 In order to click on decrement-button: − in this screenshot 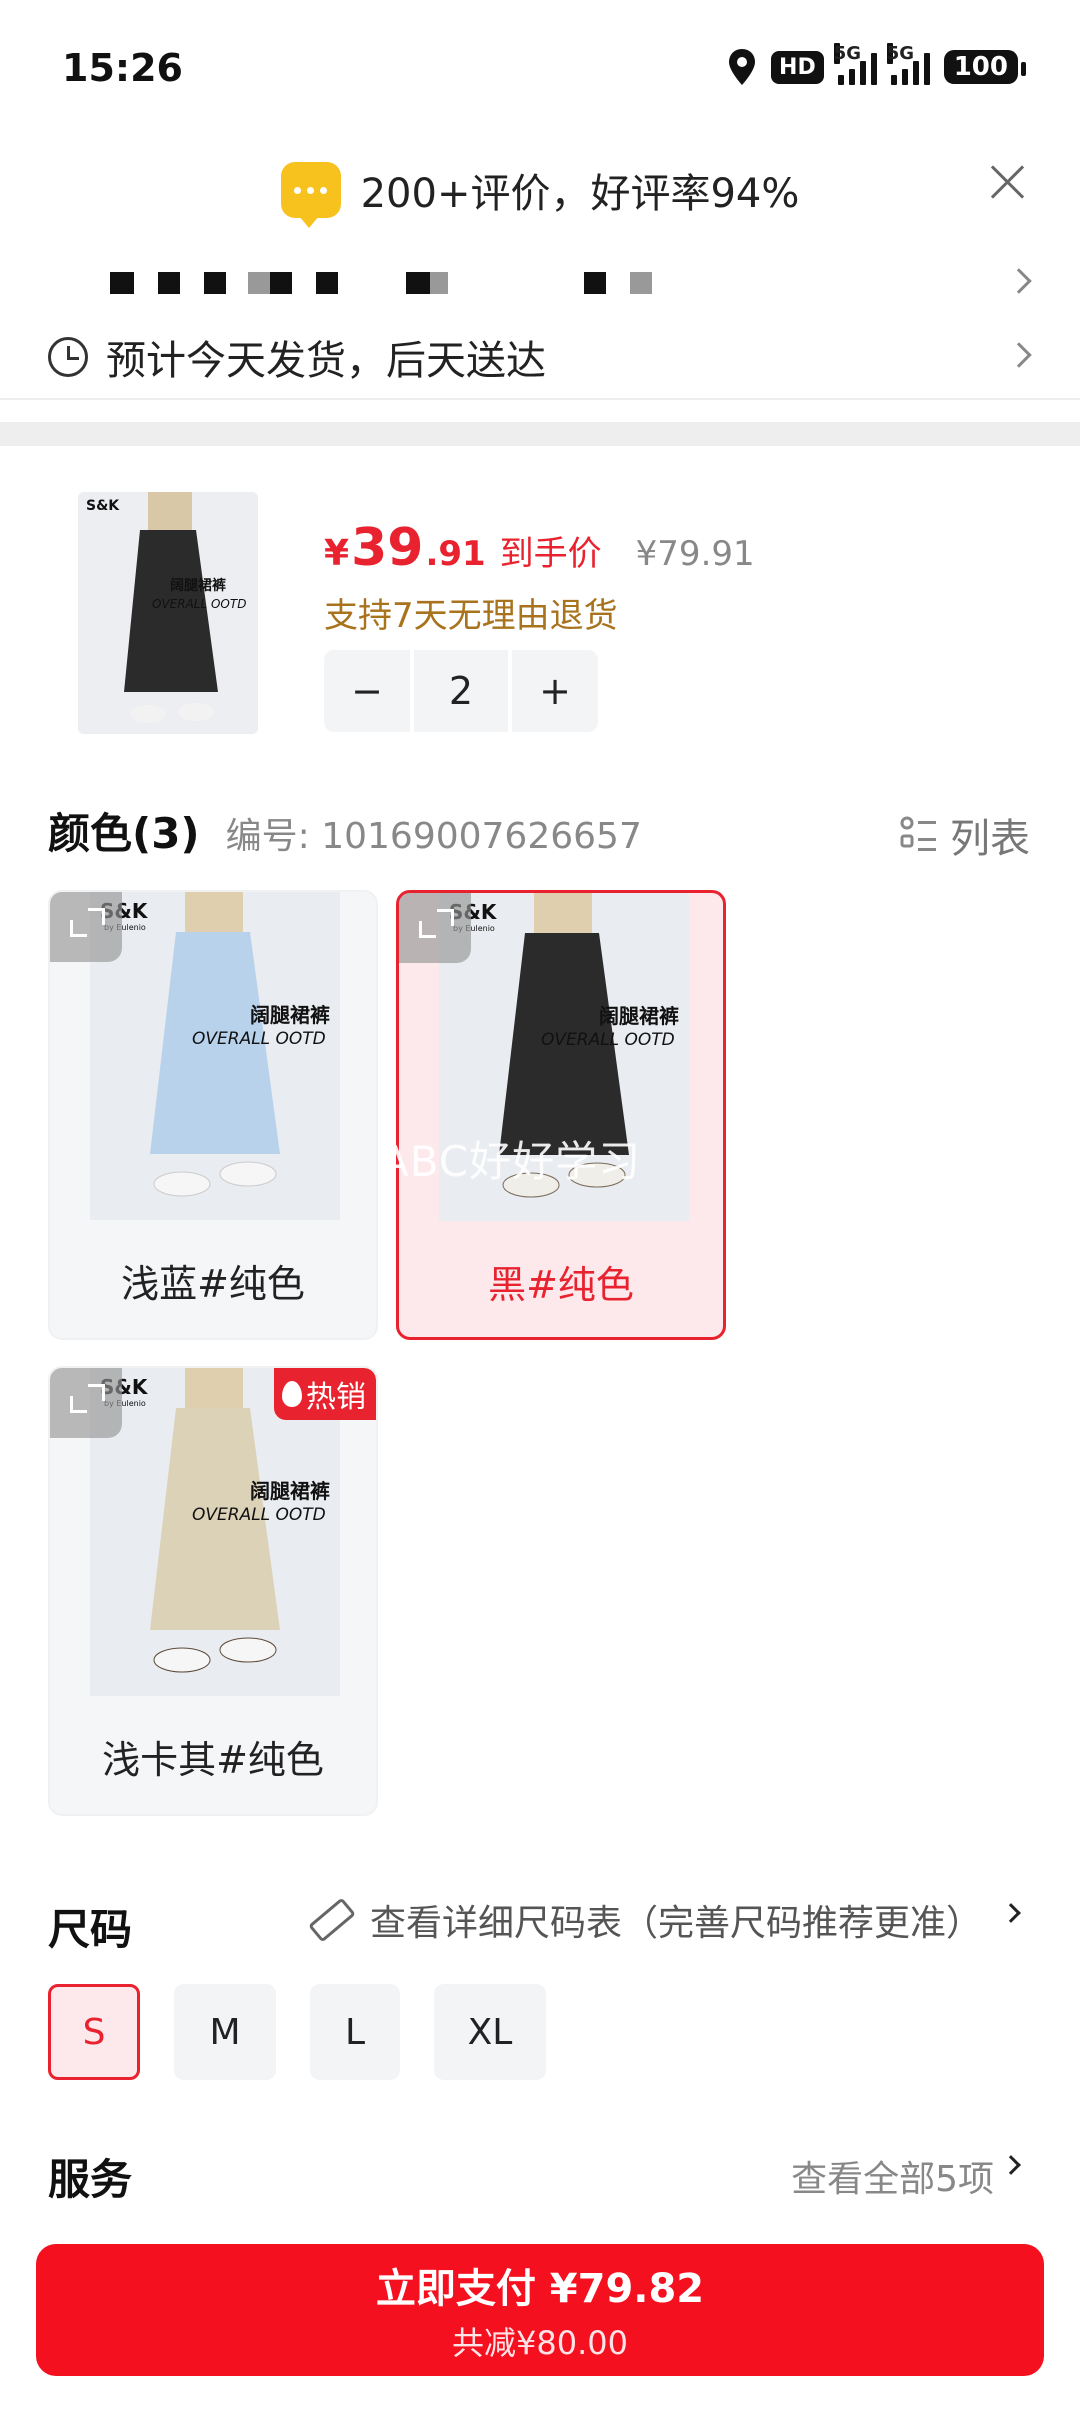, I will do `click(367, 691)`.